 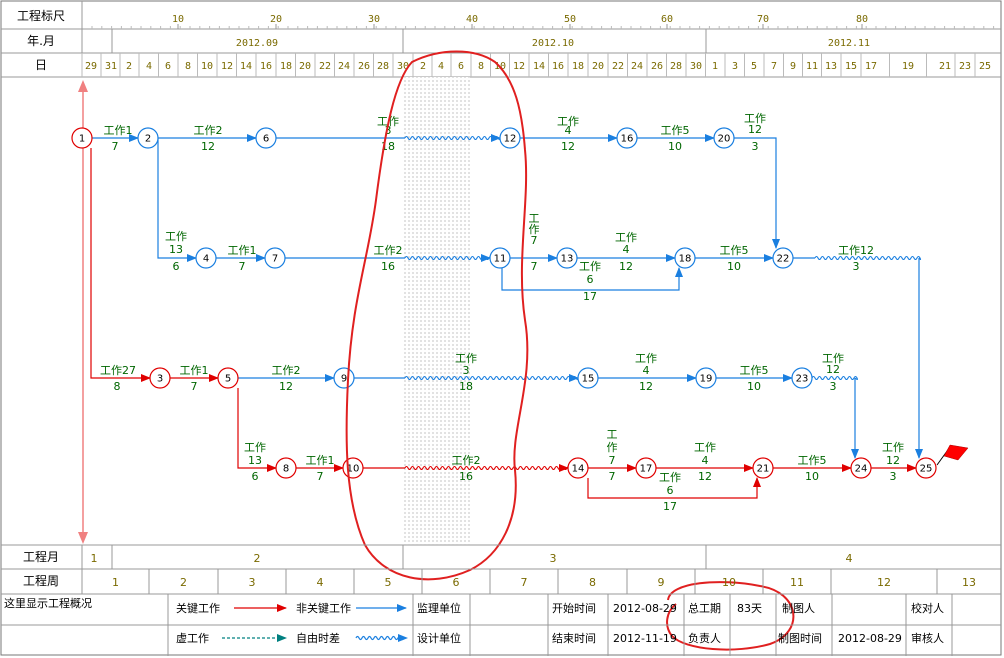 What do you see at coordinates (861, 469) in the screenshot?
I see `event-node-number: 24` at bounding box center [861, 469].